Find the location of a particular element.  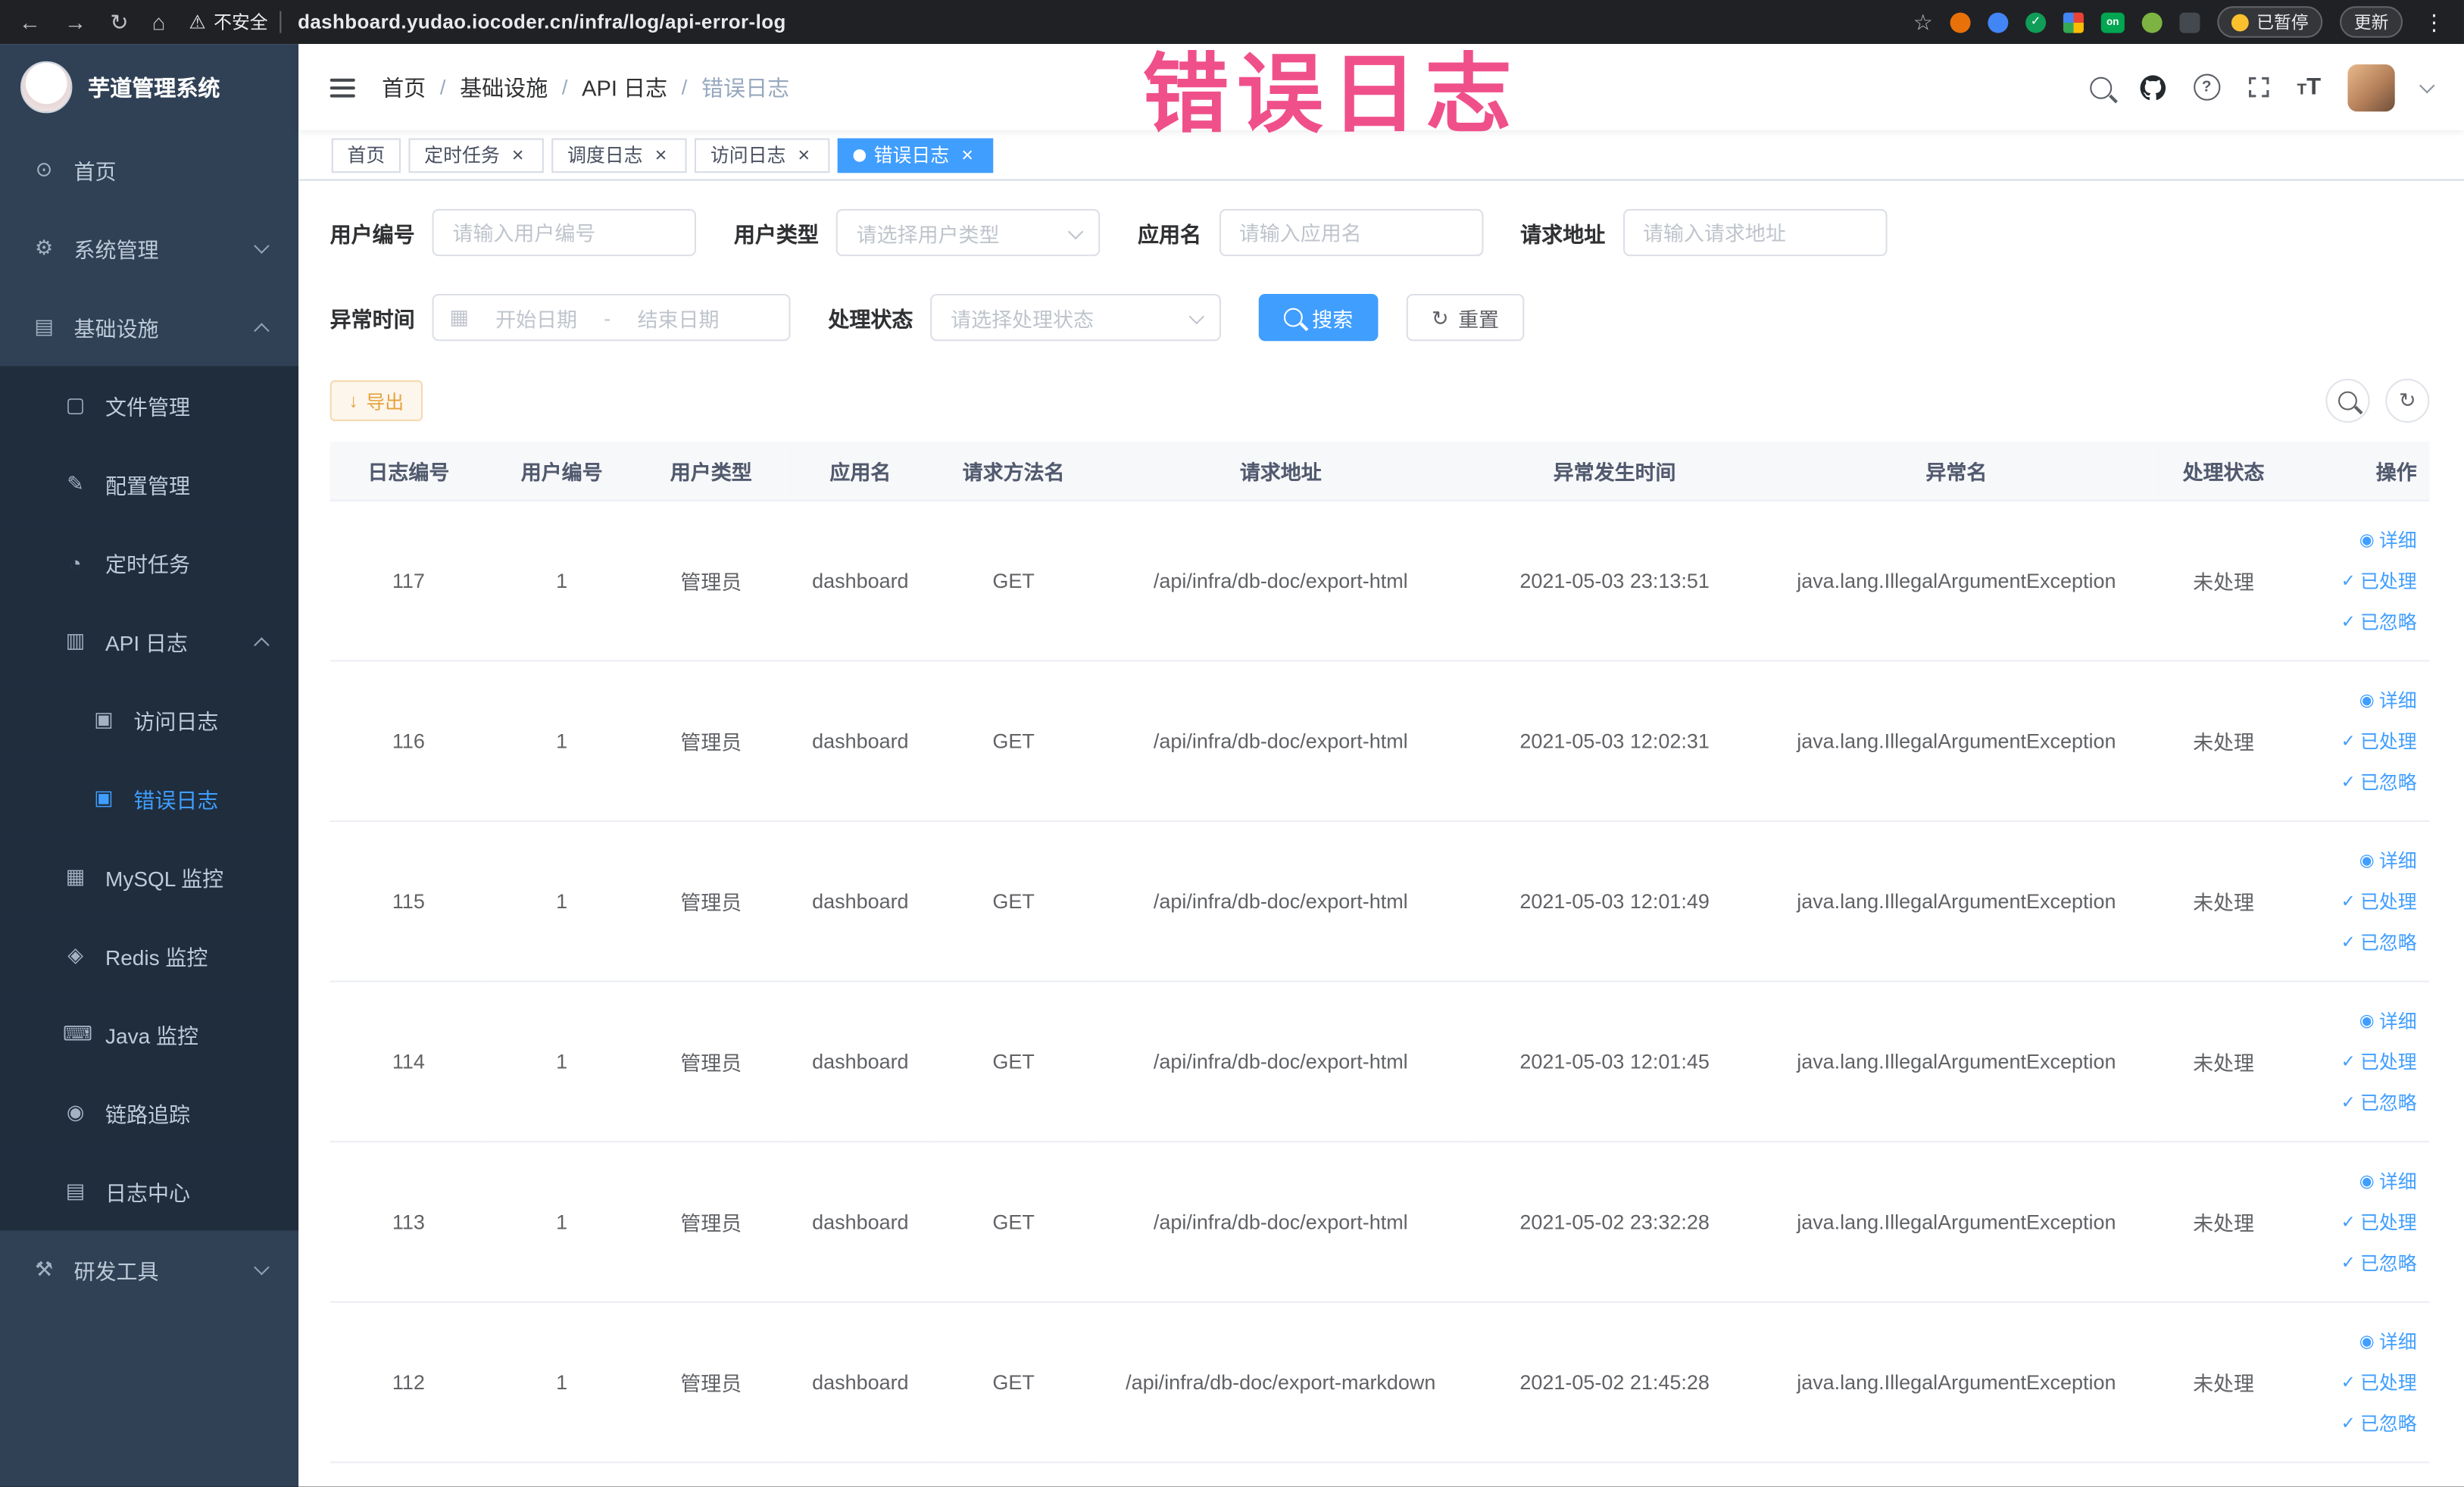

sidebar-item-scheduled-task: ◔ 定时任务 is located at coordinates (149, 562).